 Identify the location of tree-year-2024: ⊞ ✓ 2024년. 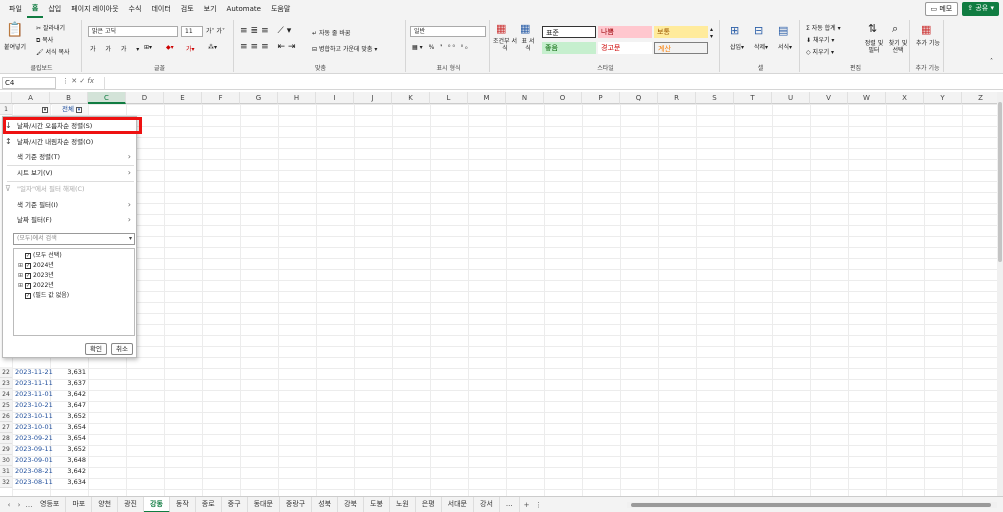
(36, 266).